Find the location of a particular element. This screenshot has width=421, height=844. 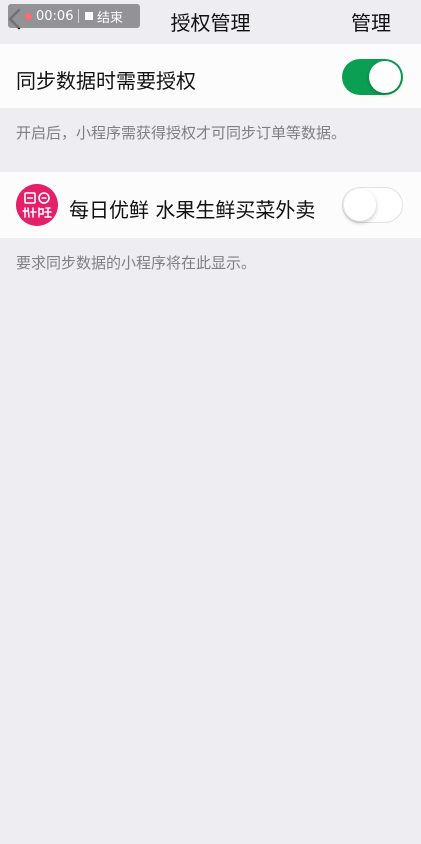

missfresh-logo-icon is located at coordinates (37, 205).